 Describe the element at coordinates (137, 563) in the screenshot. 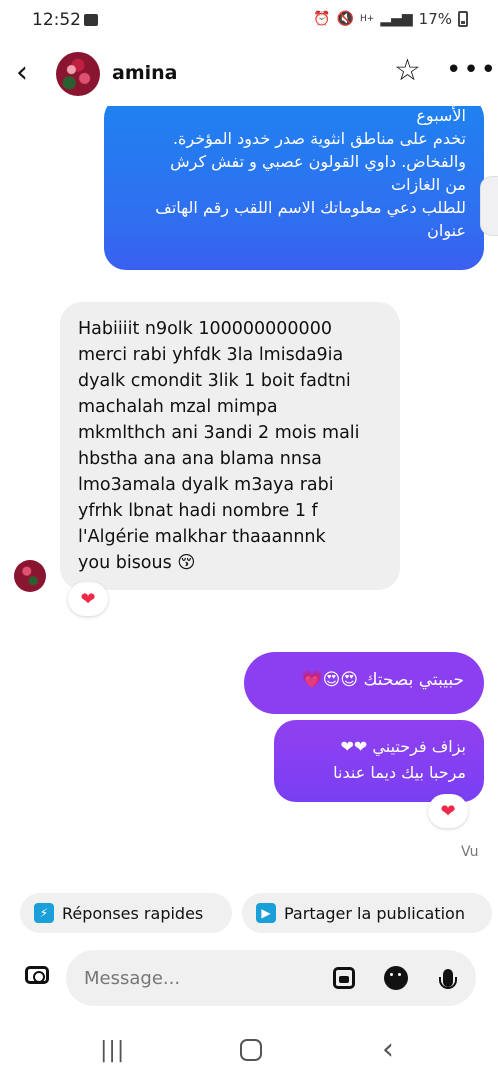

I see `message-line: you bisous 😚` at that location.